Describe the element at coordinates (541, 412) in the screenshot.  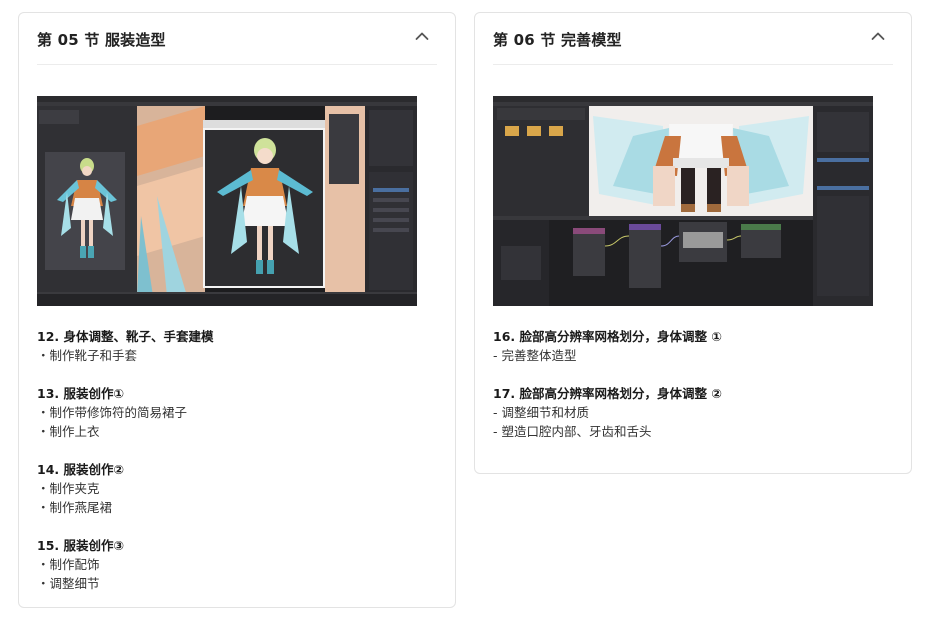
I see `lesson-item: - 调整细节和材质` at that location.